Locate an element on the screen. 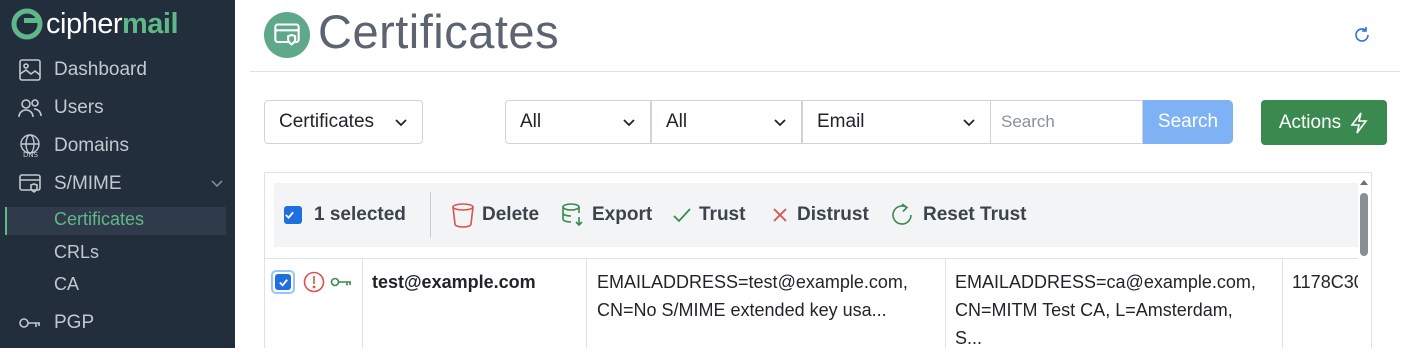  database-export-icon is located at coordinates (572, 215).